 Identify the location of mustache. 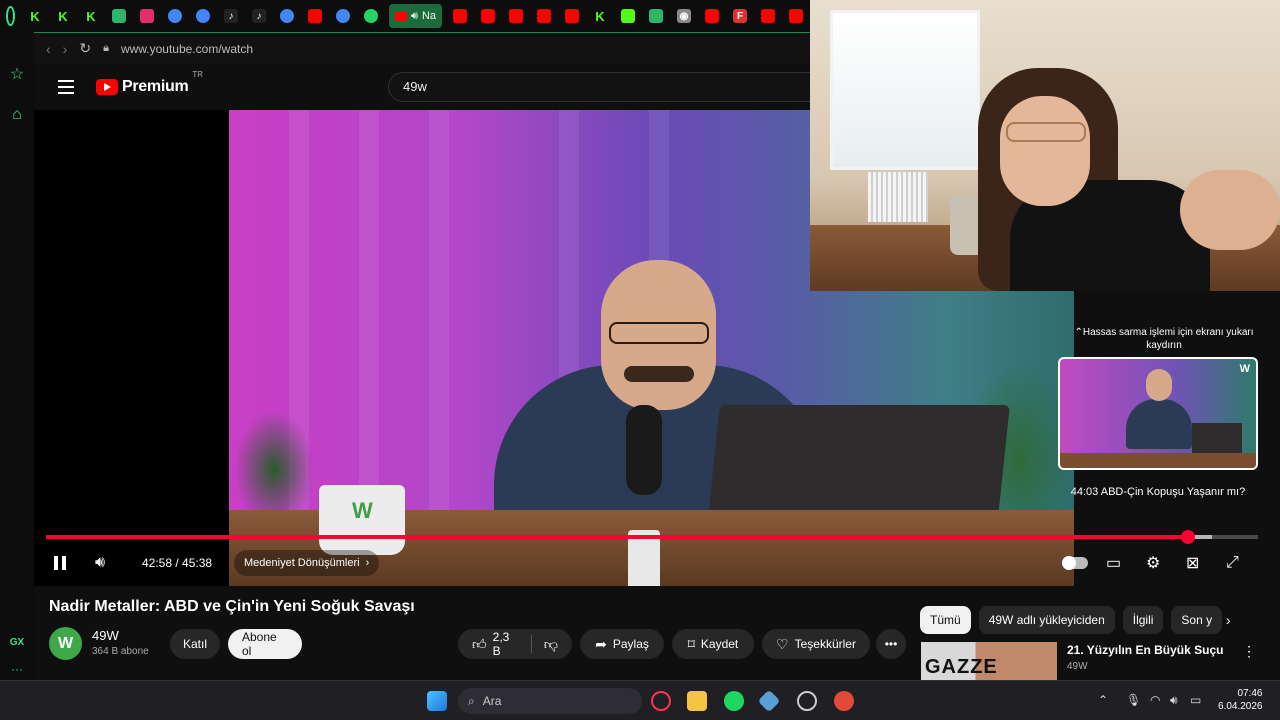
(659, 374).